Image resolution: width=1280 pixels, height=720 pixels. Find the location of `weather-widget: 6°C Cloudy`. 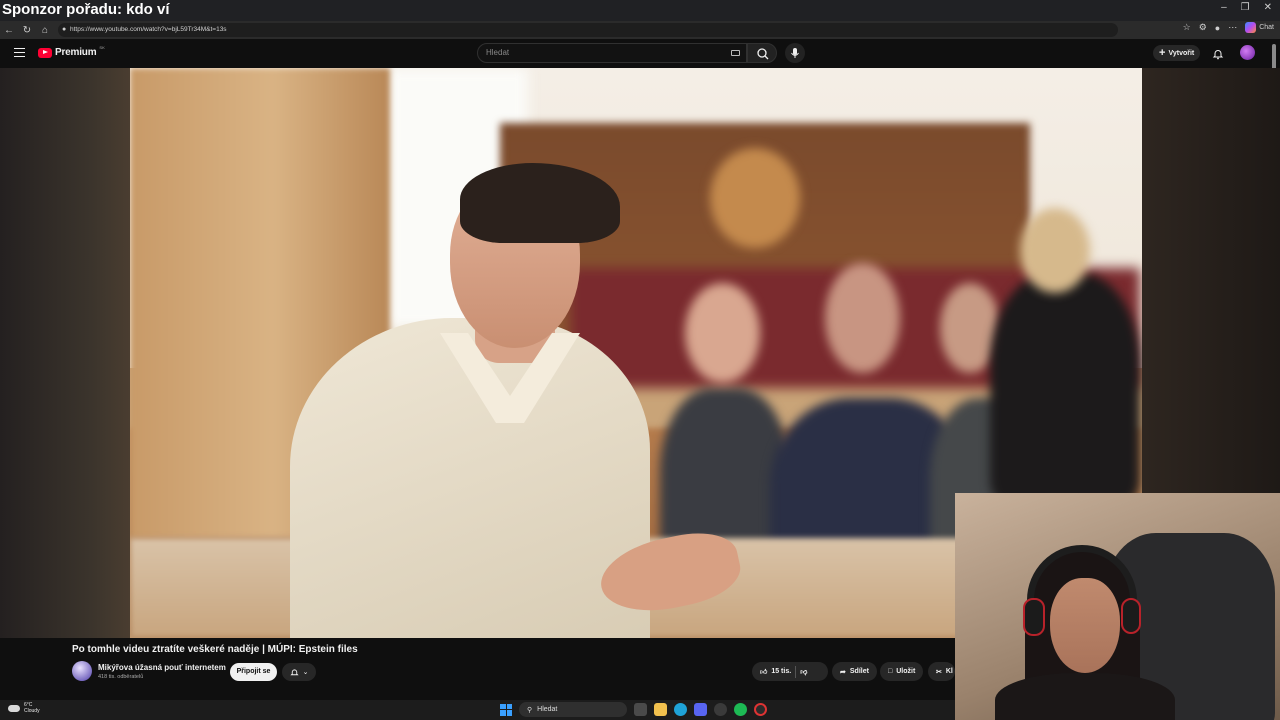

weather-widget: 6°C Cloudy is located at coordinates (24, 708).